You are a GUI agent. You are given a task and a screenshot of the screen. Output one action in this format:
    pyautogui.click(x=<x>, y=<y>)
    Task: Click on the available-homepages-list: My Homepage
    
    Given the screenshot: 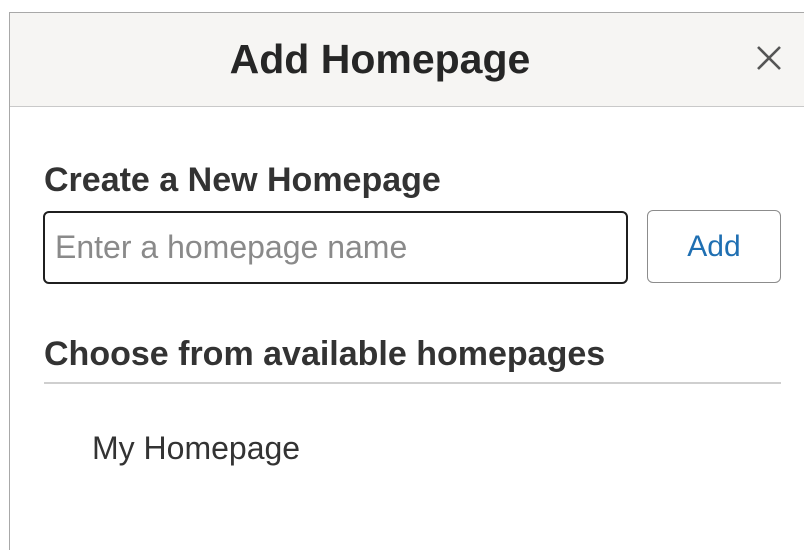 What is the action you would take?
    pyautogui.click(x=412, y=448)
    